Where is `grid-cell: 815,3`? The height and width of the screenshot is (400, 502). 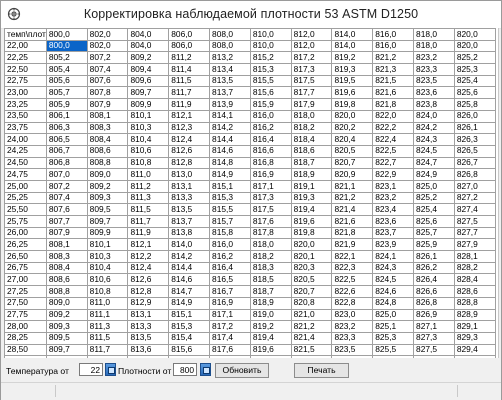 grid-cell: 815,3 is located at coordinates (270, 69).